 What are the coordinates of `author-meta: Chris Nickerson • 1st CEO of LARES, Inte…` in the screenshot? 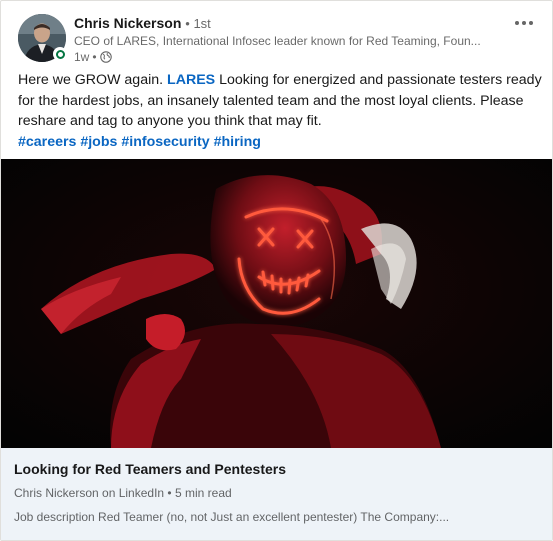 It's located at (289, 39).